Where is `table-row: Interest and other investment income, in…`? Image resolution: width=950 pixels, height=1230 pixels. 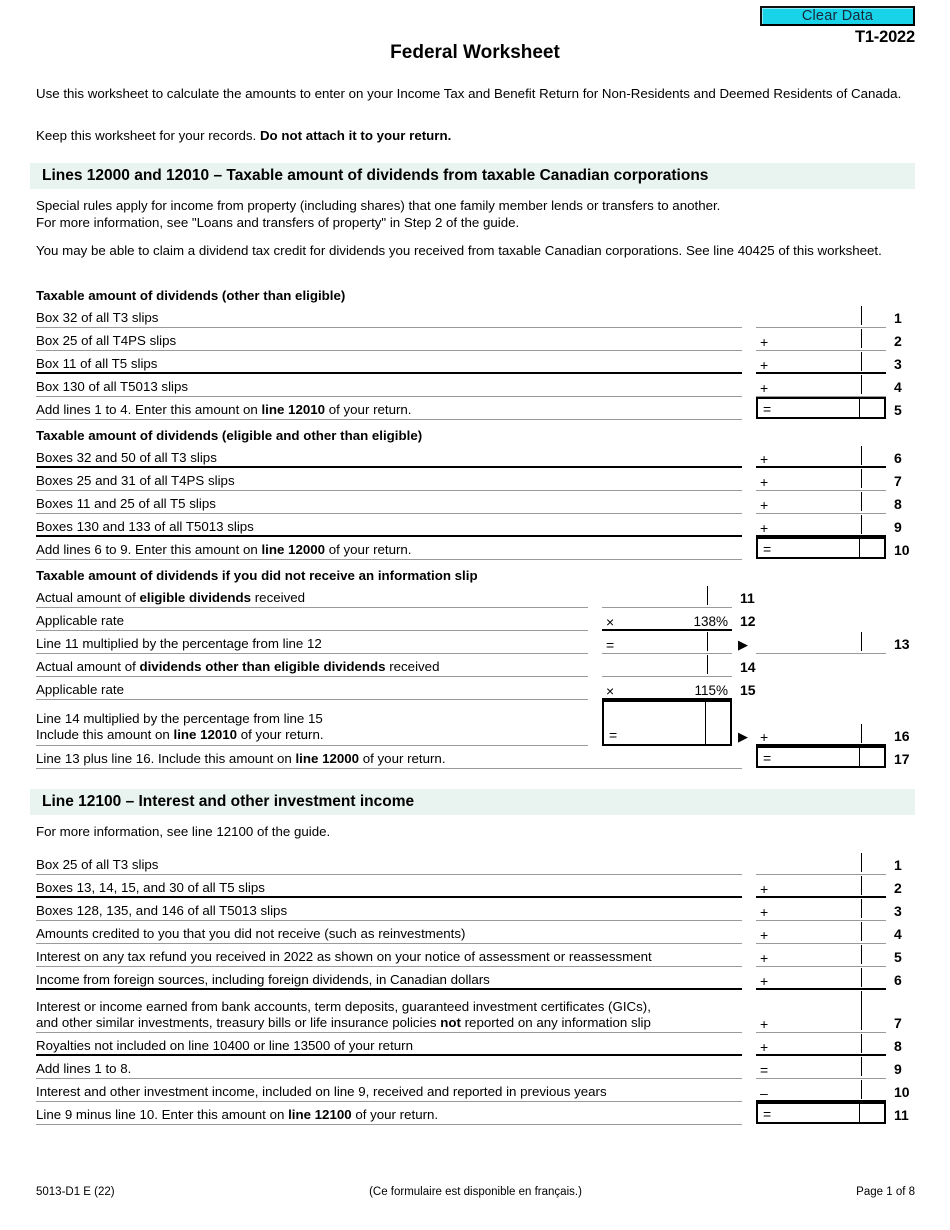 table-row: Interest and other investment income, in… is located at coordinates (475, 1090).